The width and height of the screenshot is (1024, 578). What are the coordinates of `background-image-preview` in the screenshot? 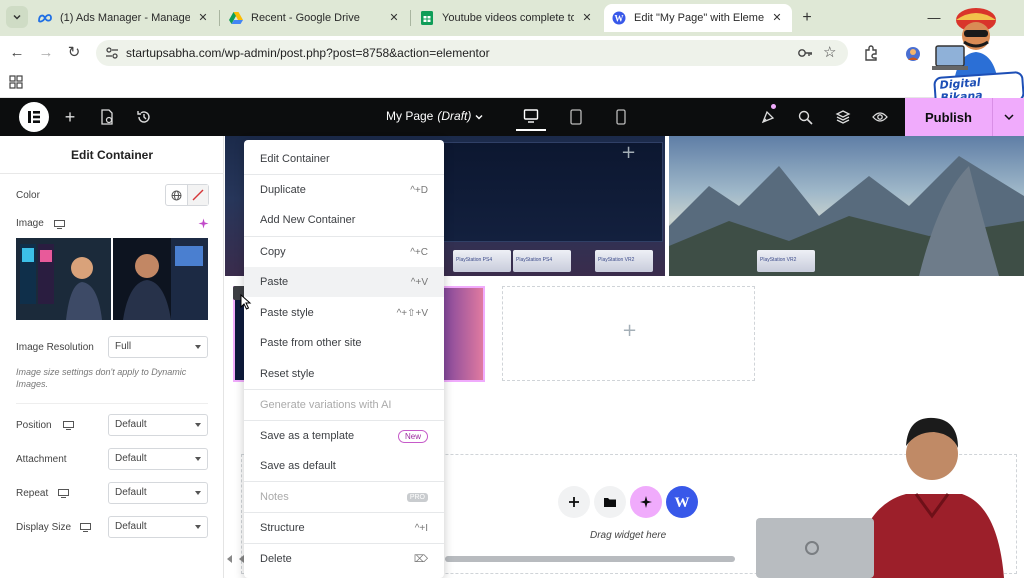 It's located at (63, 279).